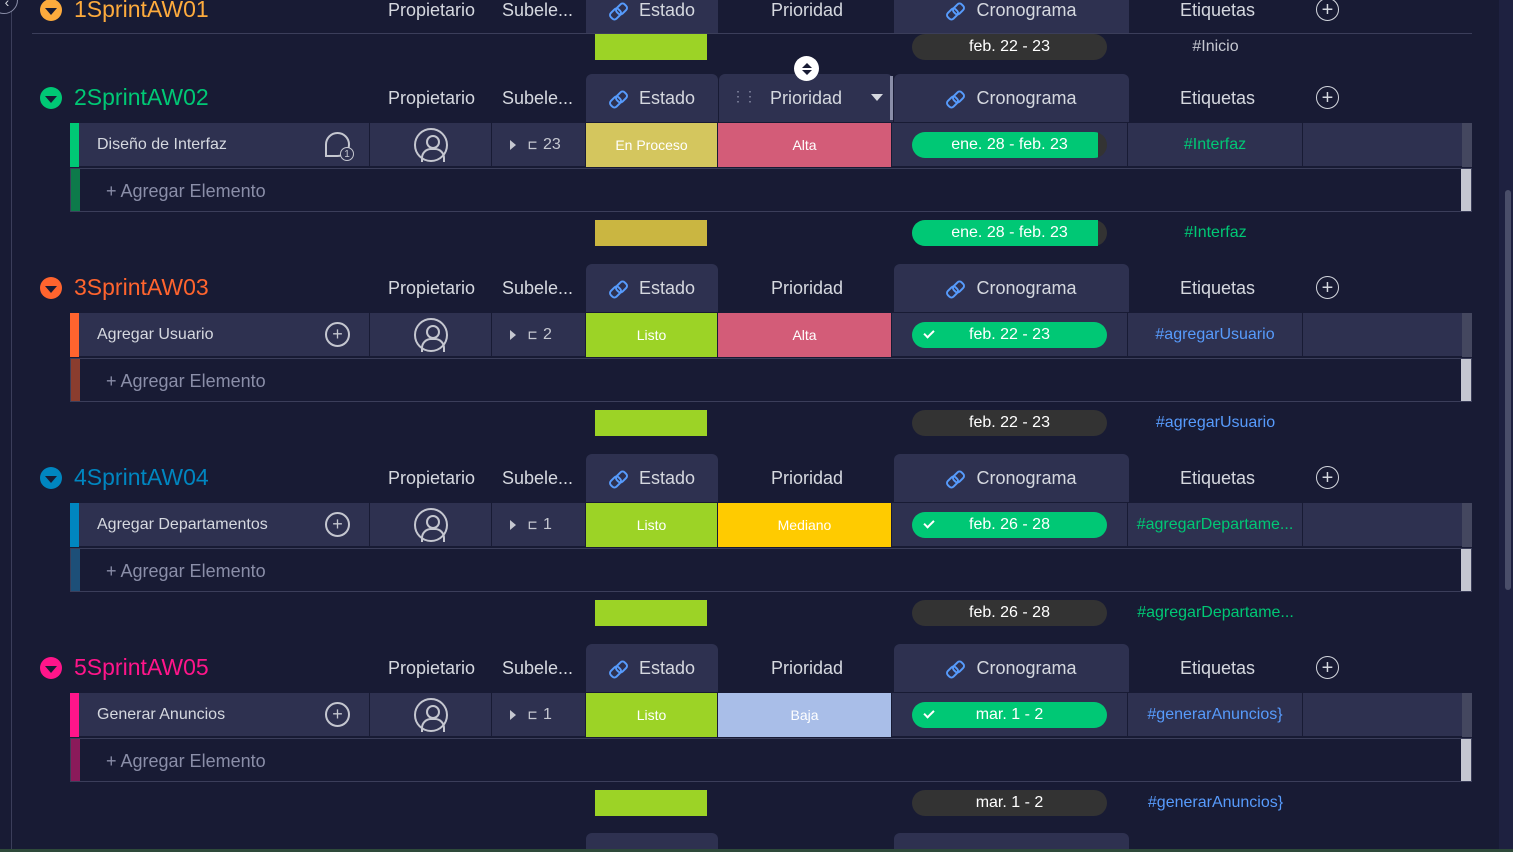 This screenshot has height=852, width=1513. Describe the element at coordinates (220, 145) in the screenshot. I see `item-name-cell: Diseño de Interfaz 1` at that location.